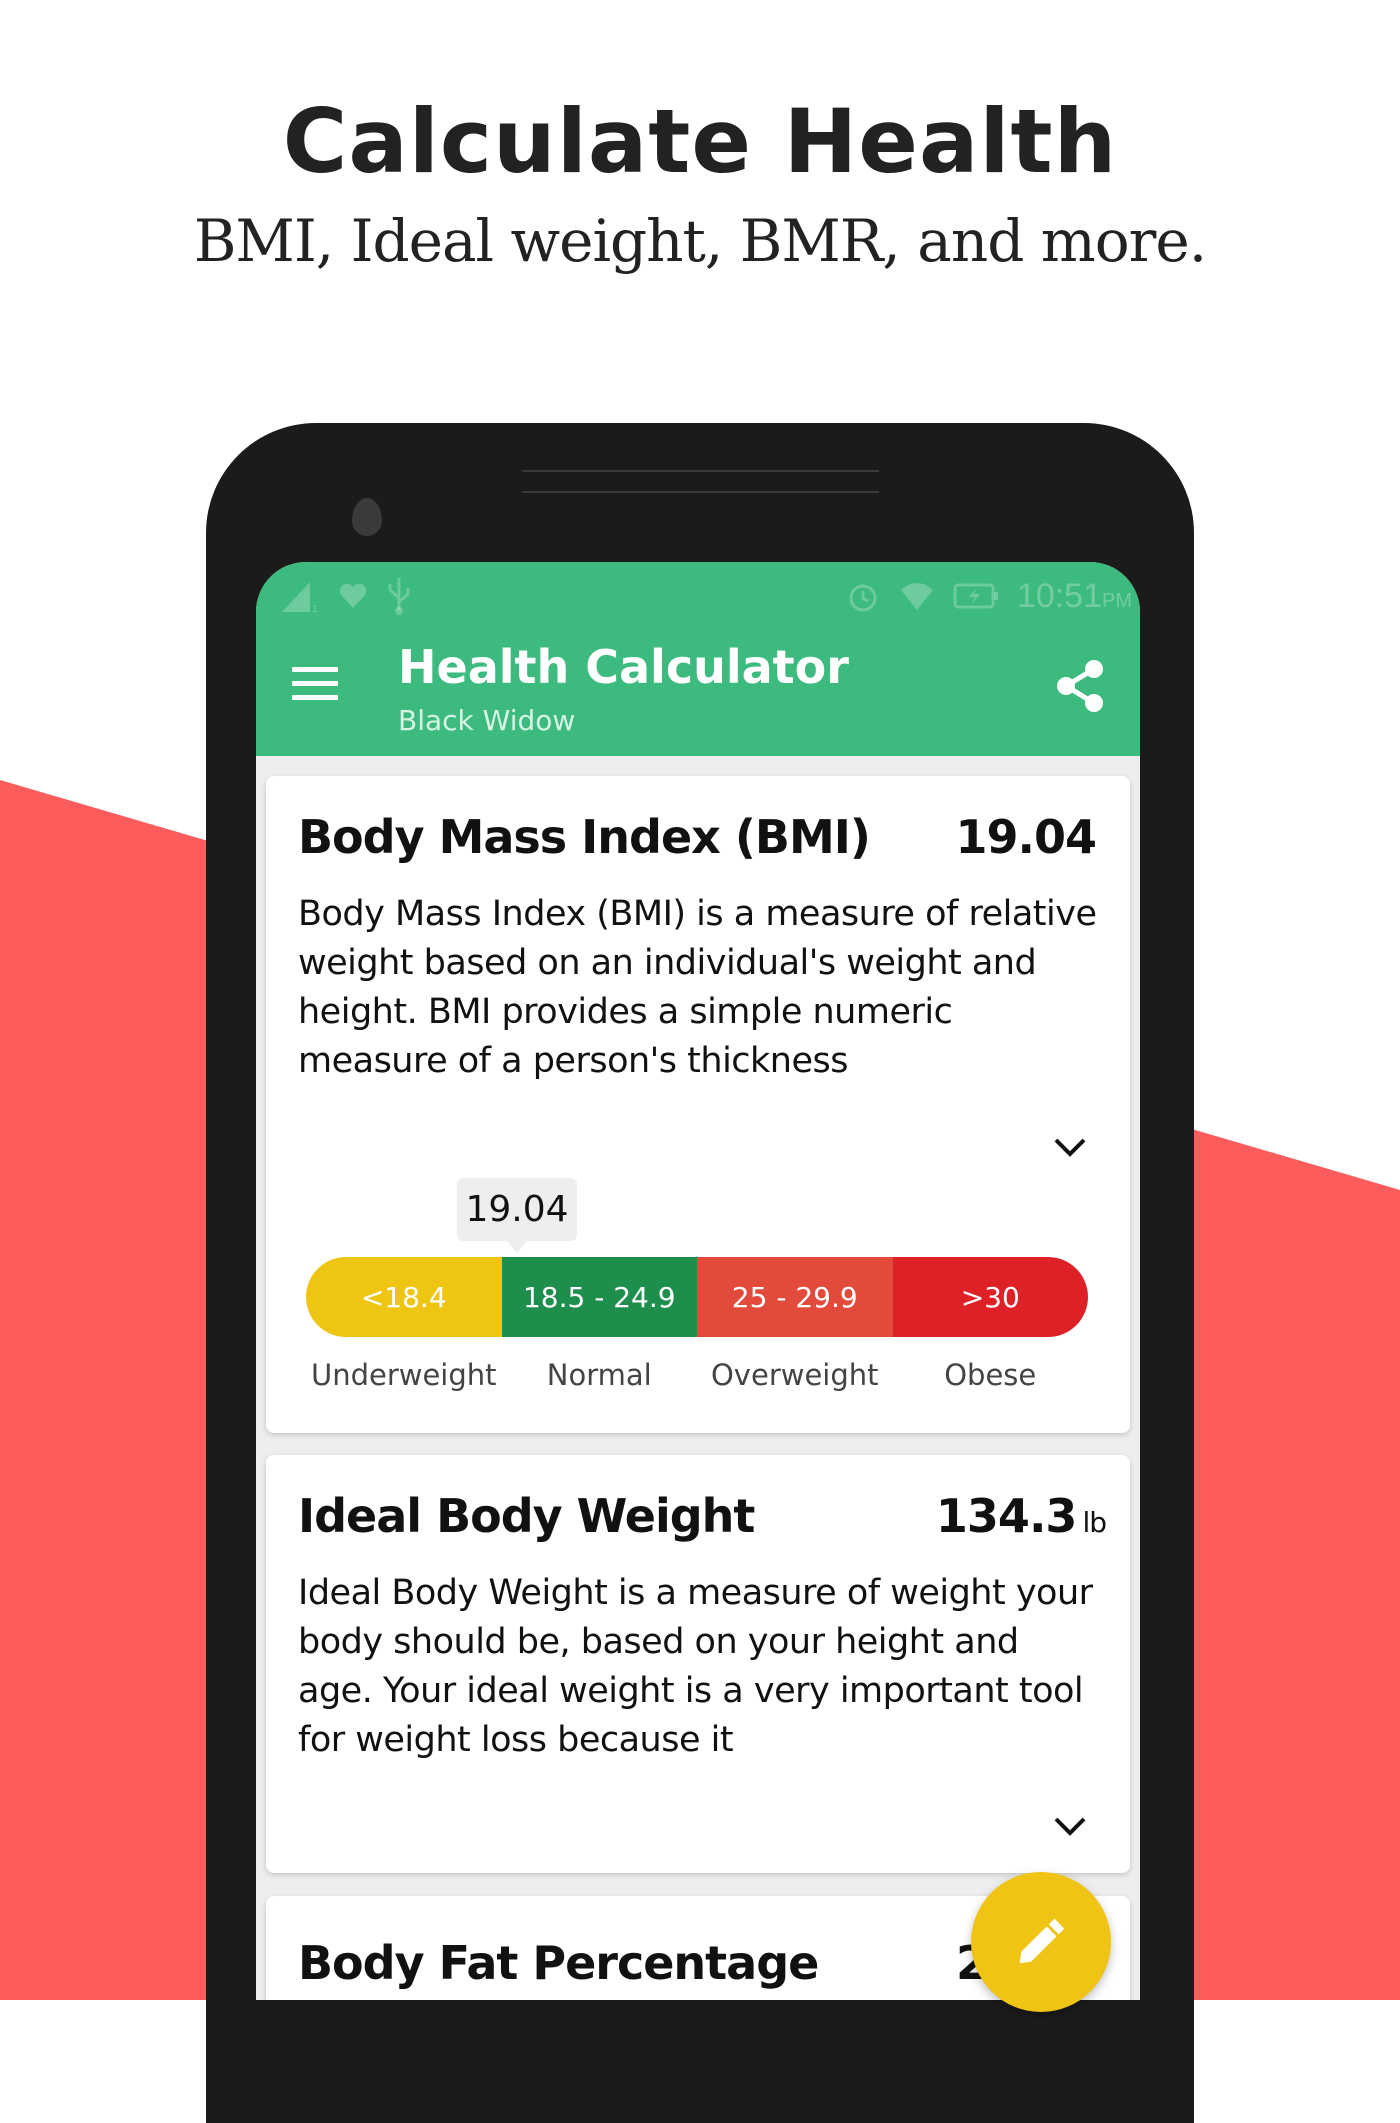 The image size is (1400, 2123). I want to click on bmi-label-obese: Obese, so click(990, 1375).